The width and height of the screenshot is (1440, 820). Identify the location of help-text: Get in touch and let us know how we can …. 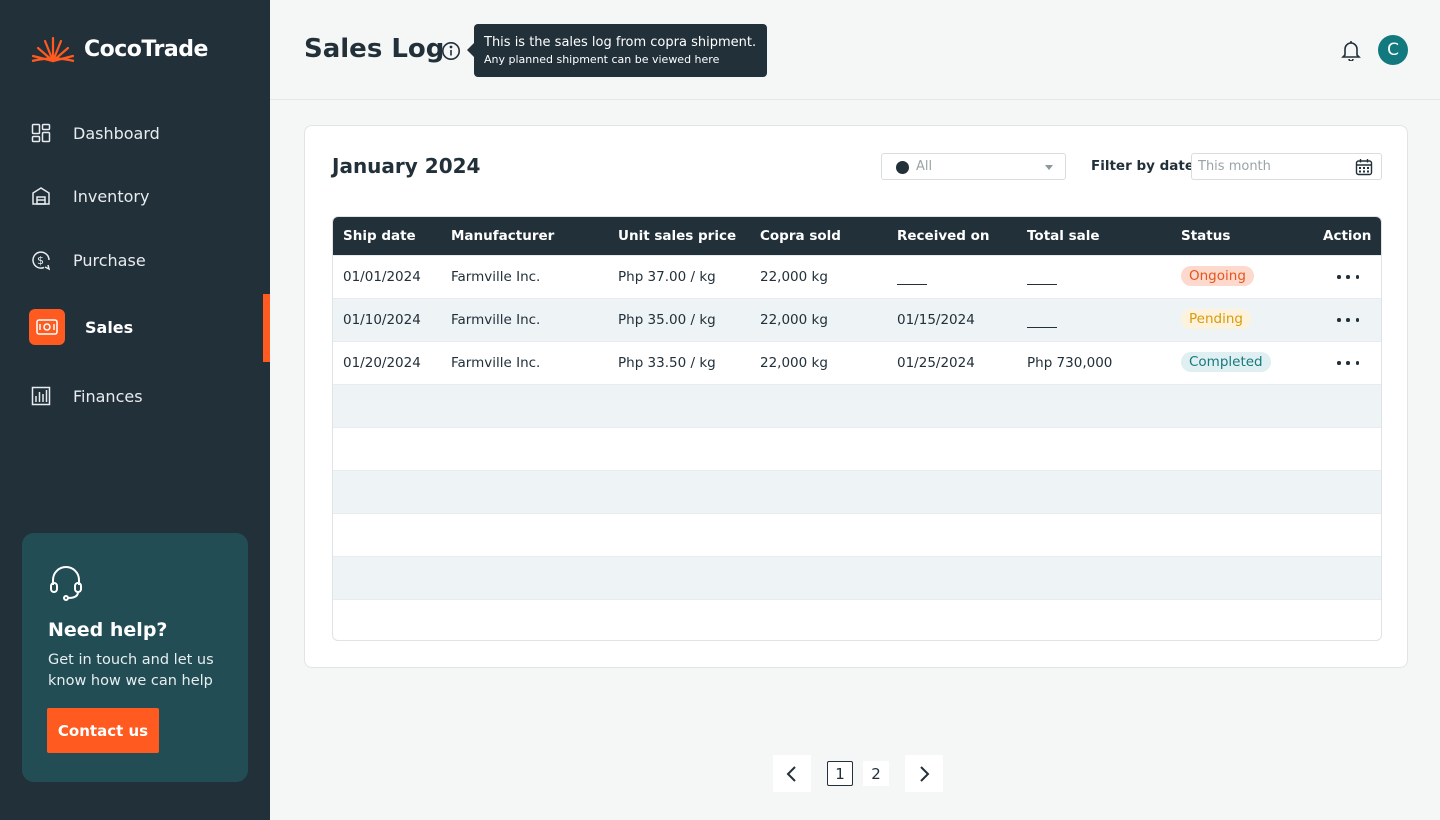
(131, 670).